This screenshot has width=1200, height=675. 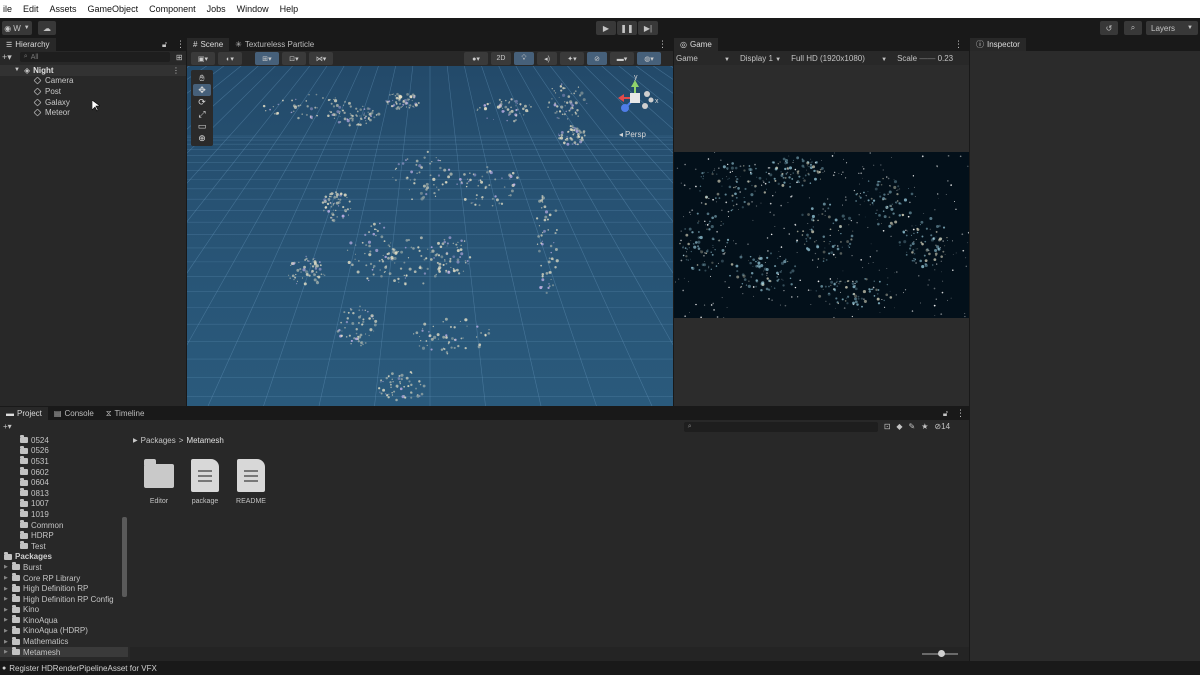 I want to click on history-button: ↺, so click(x=1109, y=28).